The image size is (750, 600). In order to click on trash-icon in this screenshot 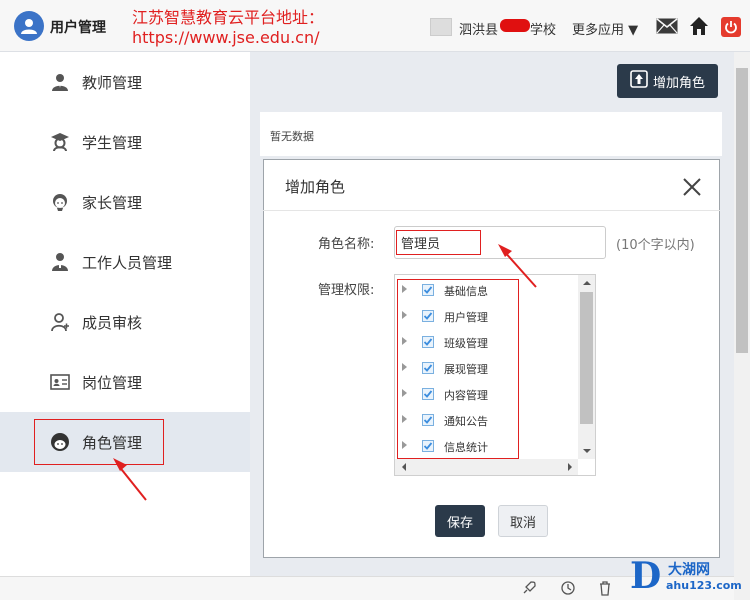, I will do `click(605, 588)`.